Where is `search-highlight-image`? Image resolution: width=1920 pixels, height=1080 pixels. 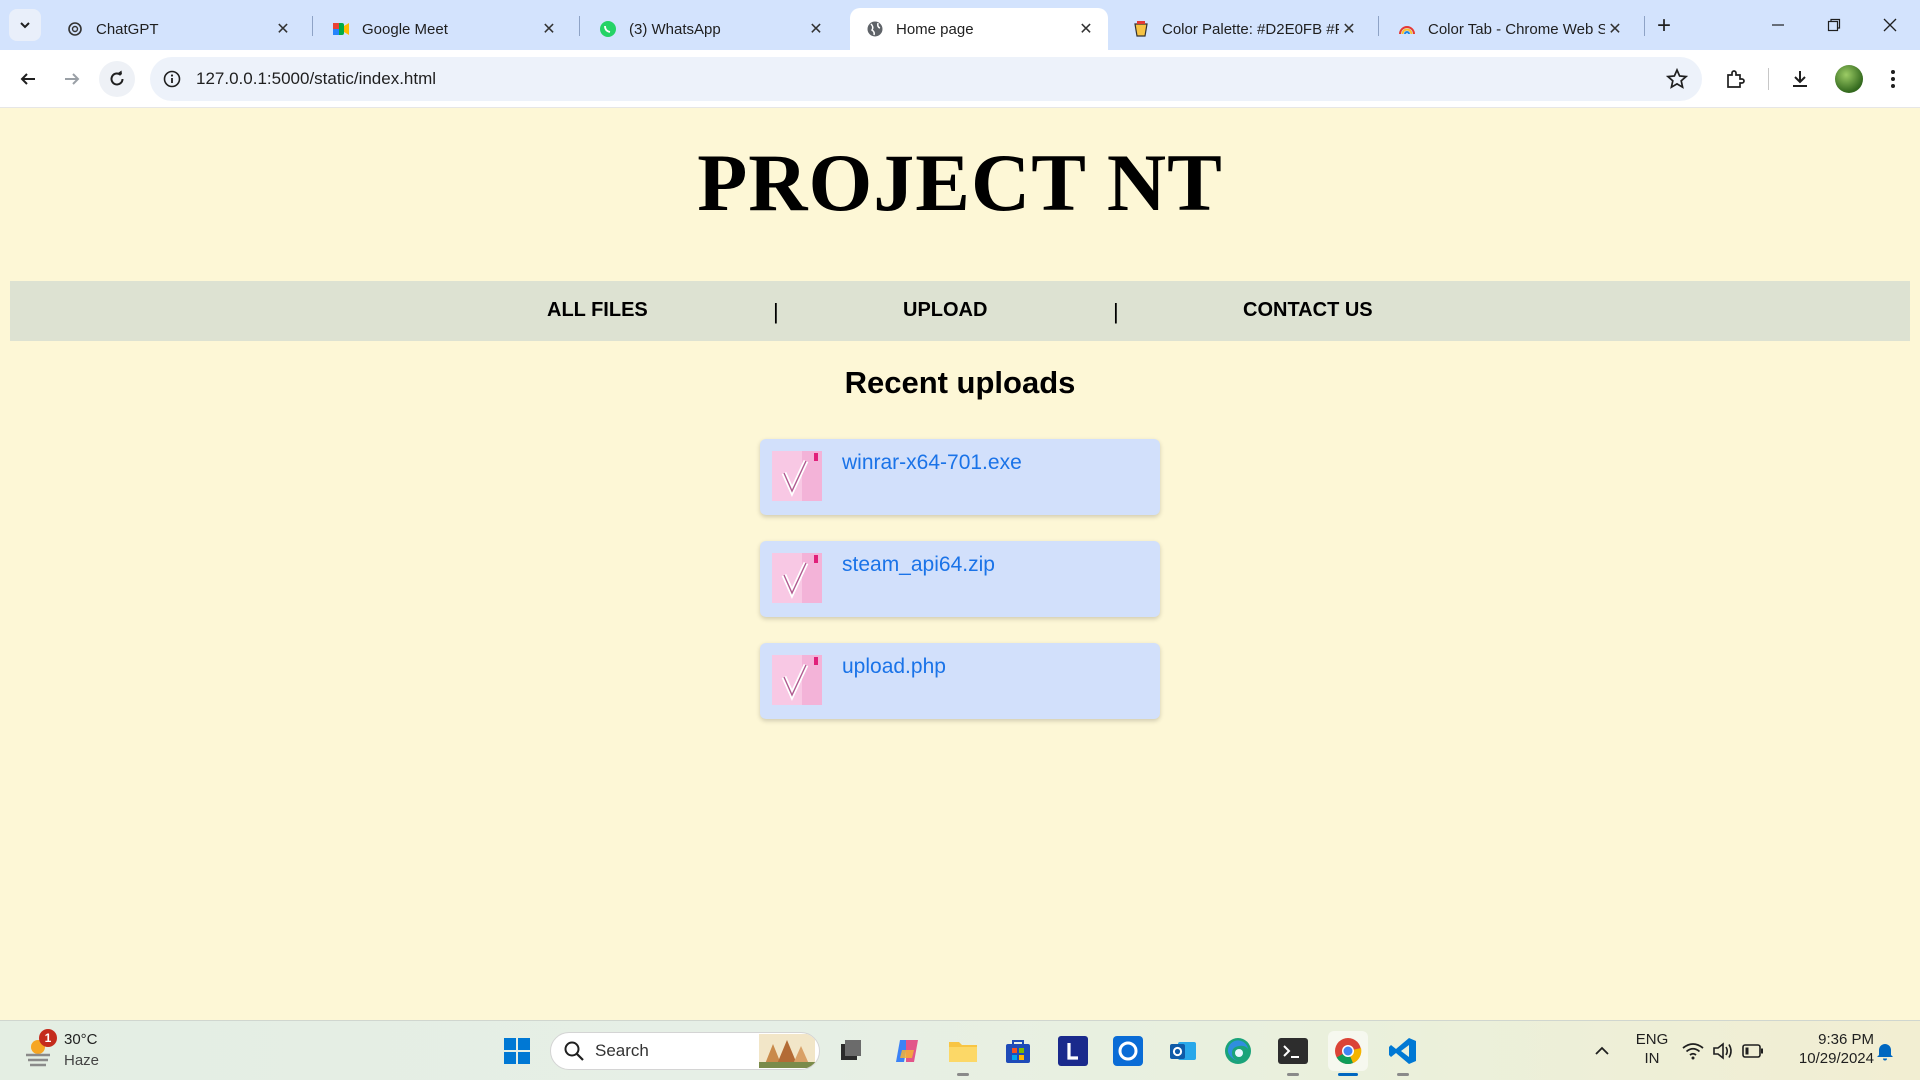 search-highlight-image is located at coordinates (787, 1051).